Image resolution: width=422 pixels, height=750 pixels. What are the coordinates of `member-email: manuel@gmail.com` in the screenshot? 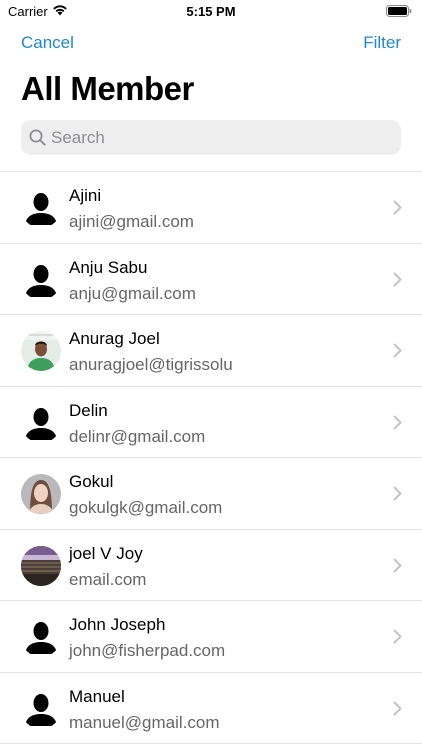 It's located at (144, 722).